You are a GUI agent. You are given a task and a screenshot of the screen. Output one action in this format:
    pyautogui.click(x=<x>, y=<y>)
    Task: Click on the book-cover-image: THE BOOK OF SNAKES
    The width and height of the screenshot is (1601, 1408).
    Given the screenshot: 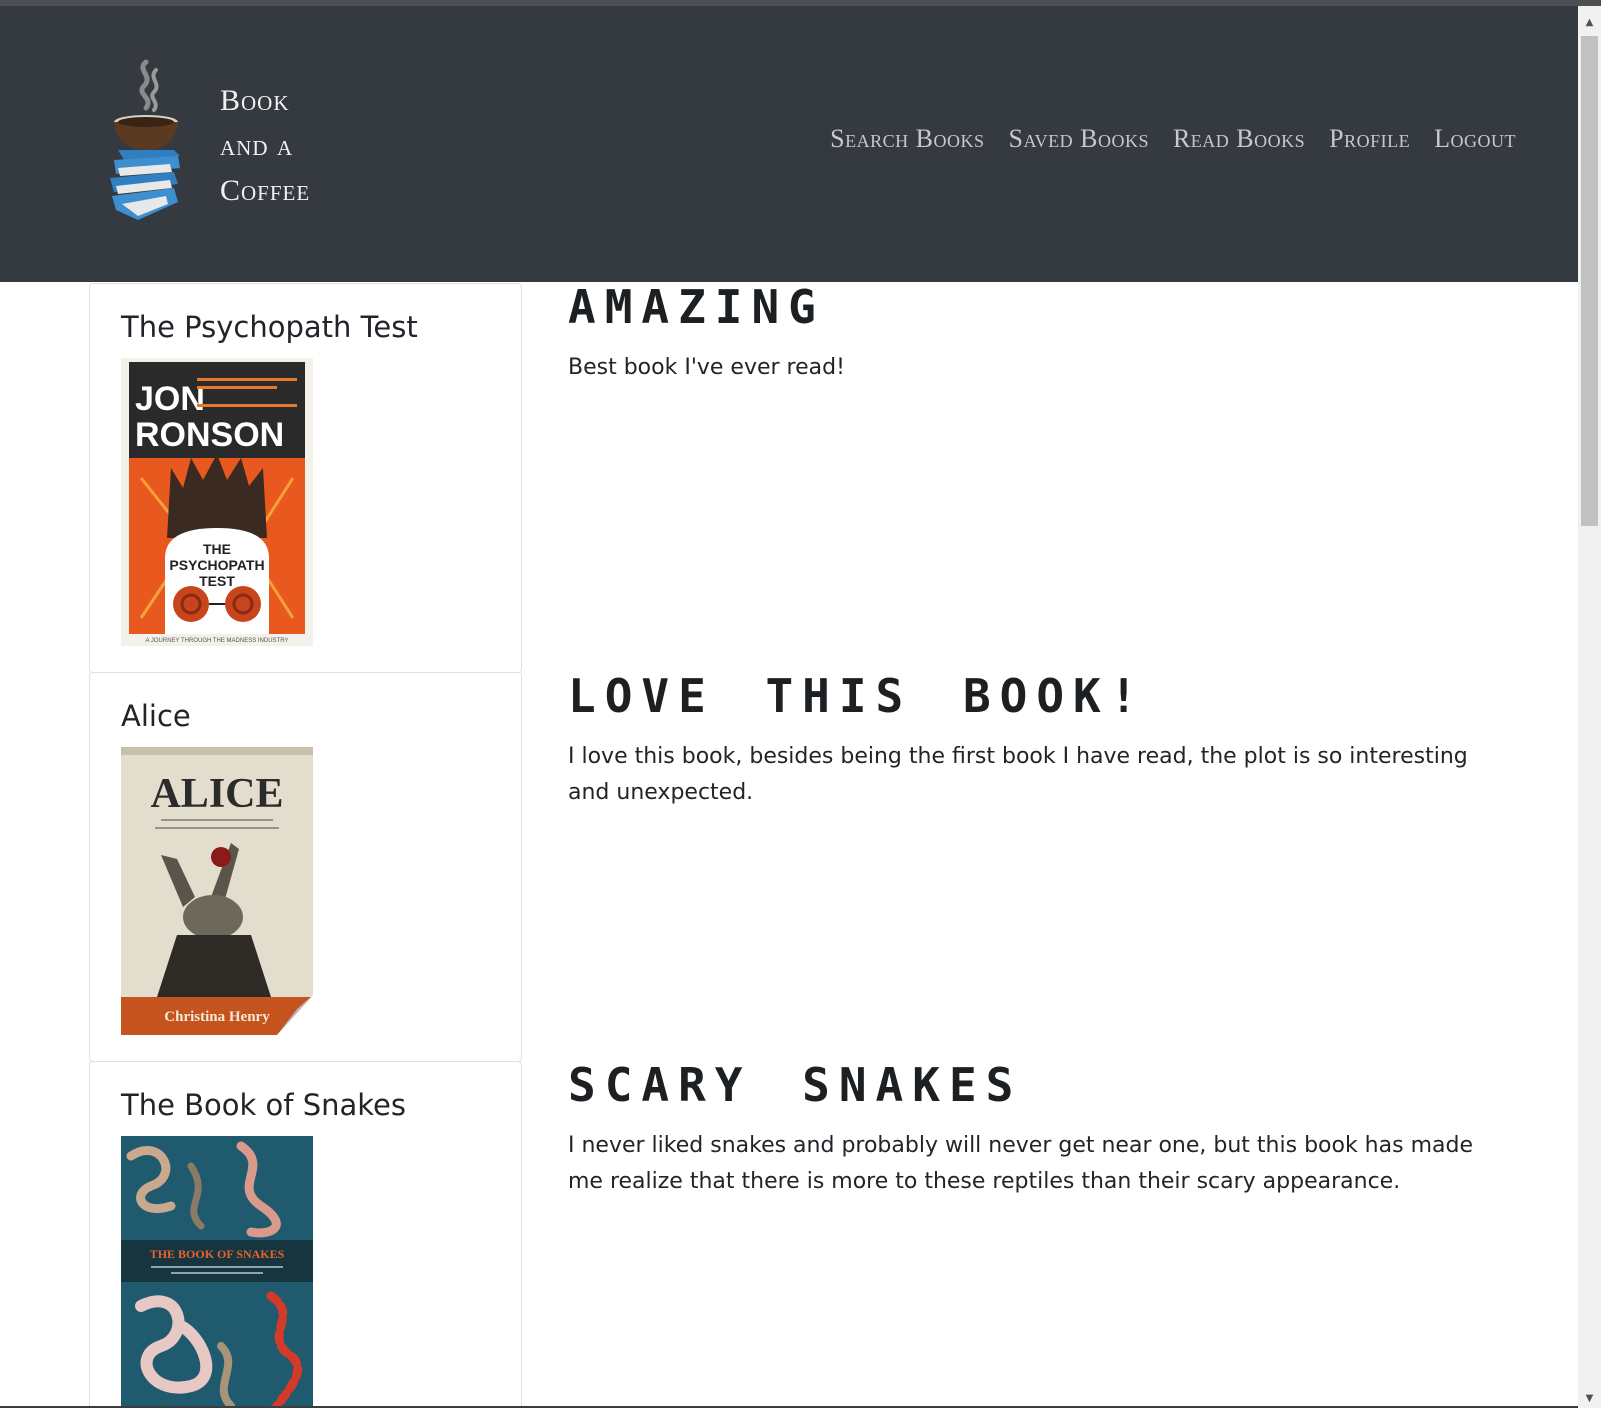 What is the action you would take?
    pyautogui.click(x=217, y=1272)
    